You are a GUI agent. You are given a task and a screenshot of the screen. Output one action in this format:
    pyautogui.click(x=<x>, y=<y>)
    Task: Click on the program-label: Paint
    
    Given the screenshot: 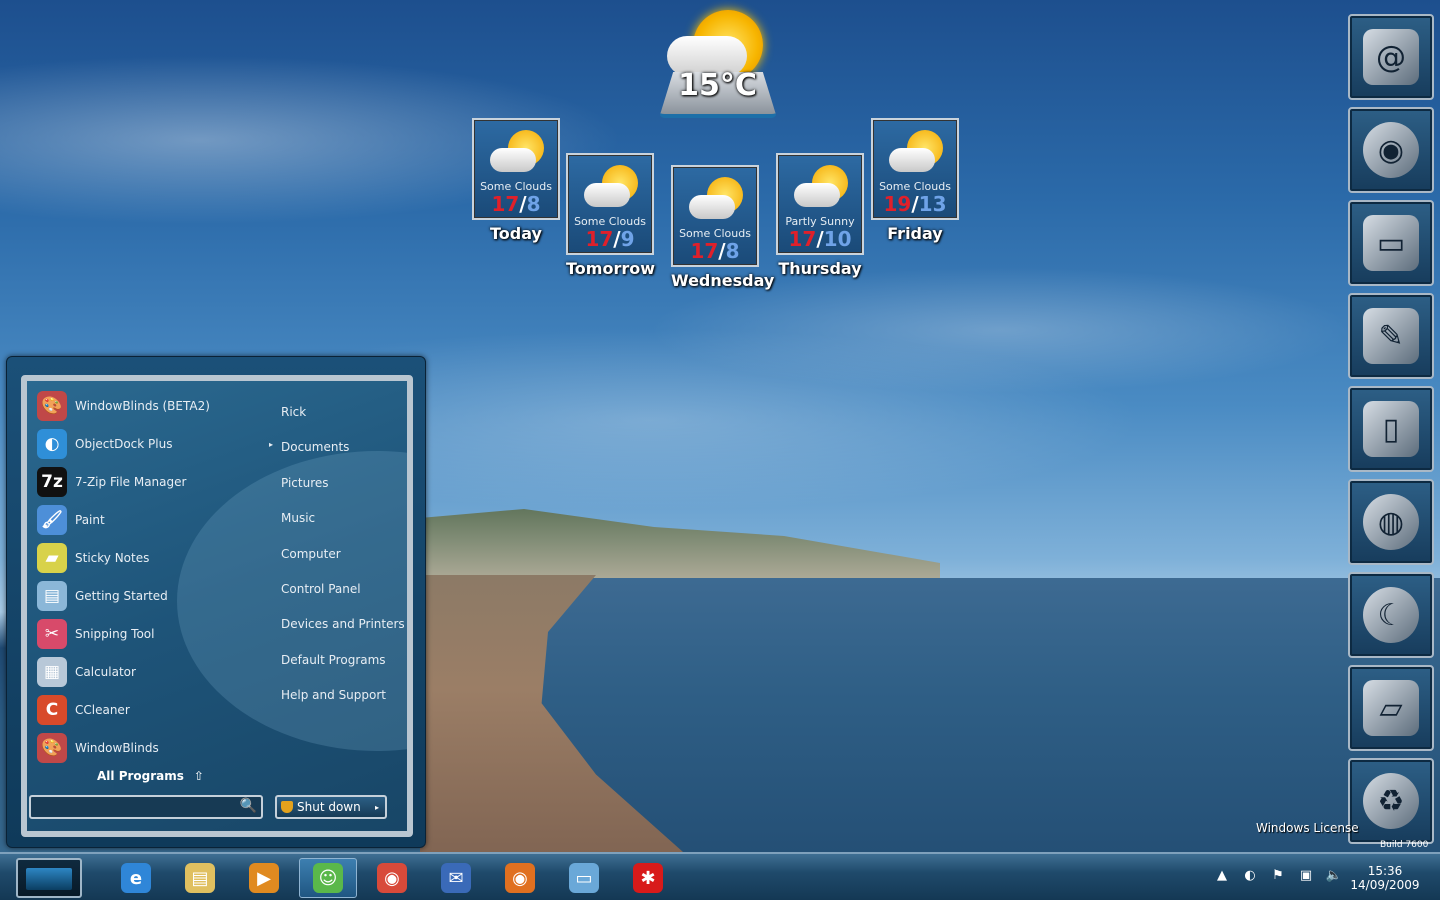 What is the action you would take?
    pyautogui.click(x=90, y=520)
    